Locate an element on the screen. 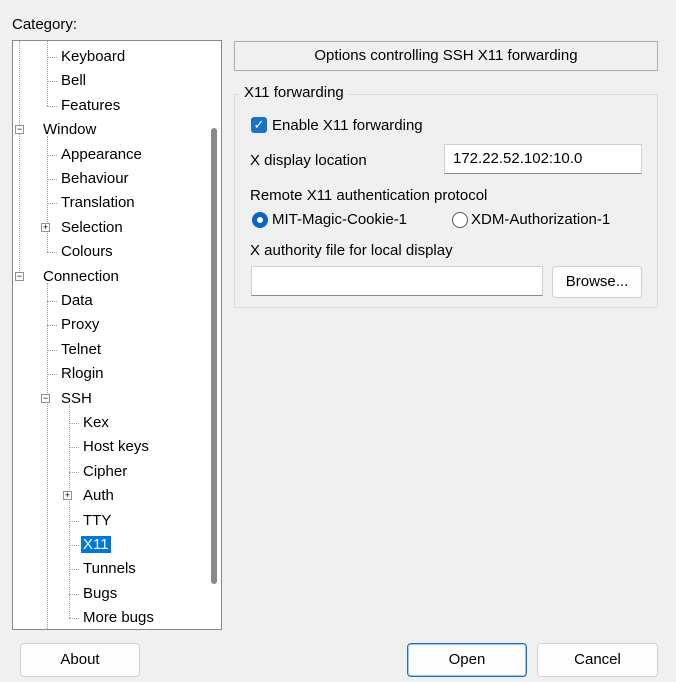  tree-item-label: Behaviour is located at coordinates (95, 178).